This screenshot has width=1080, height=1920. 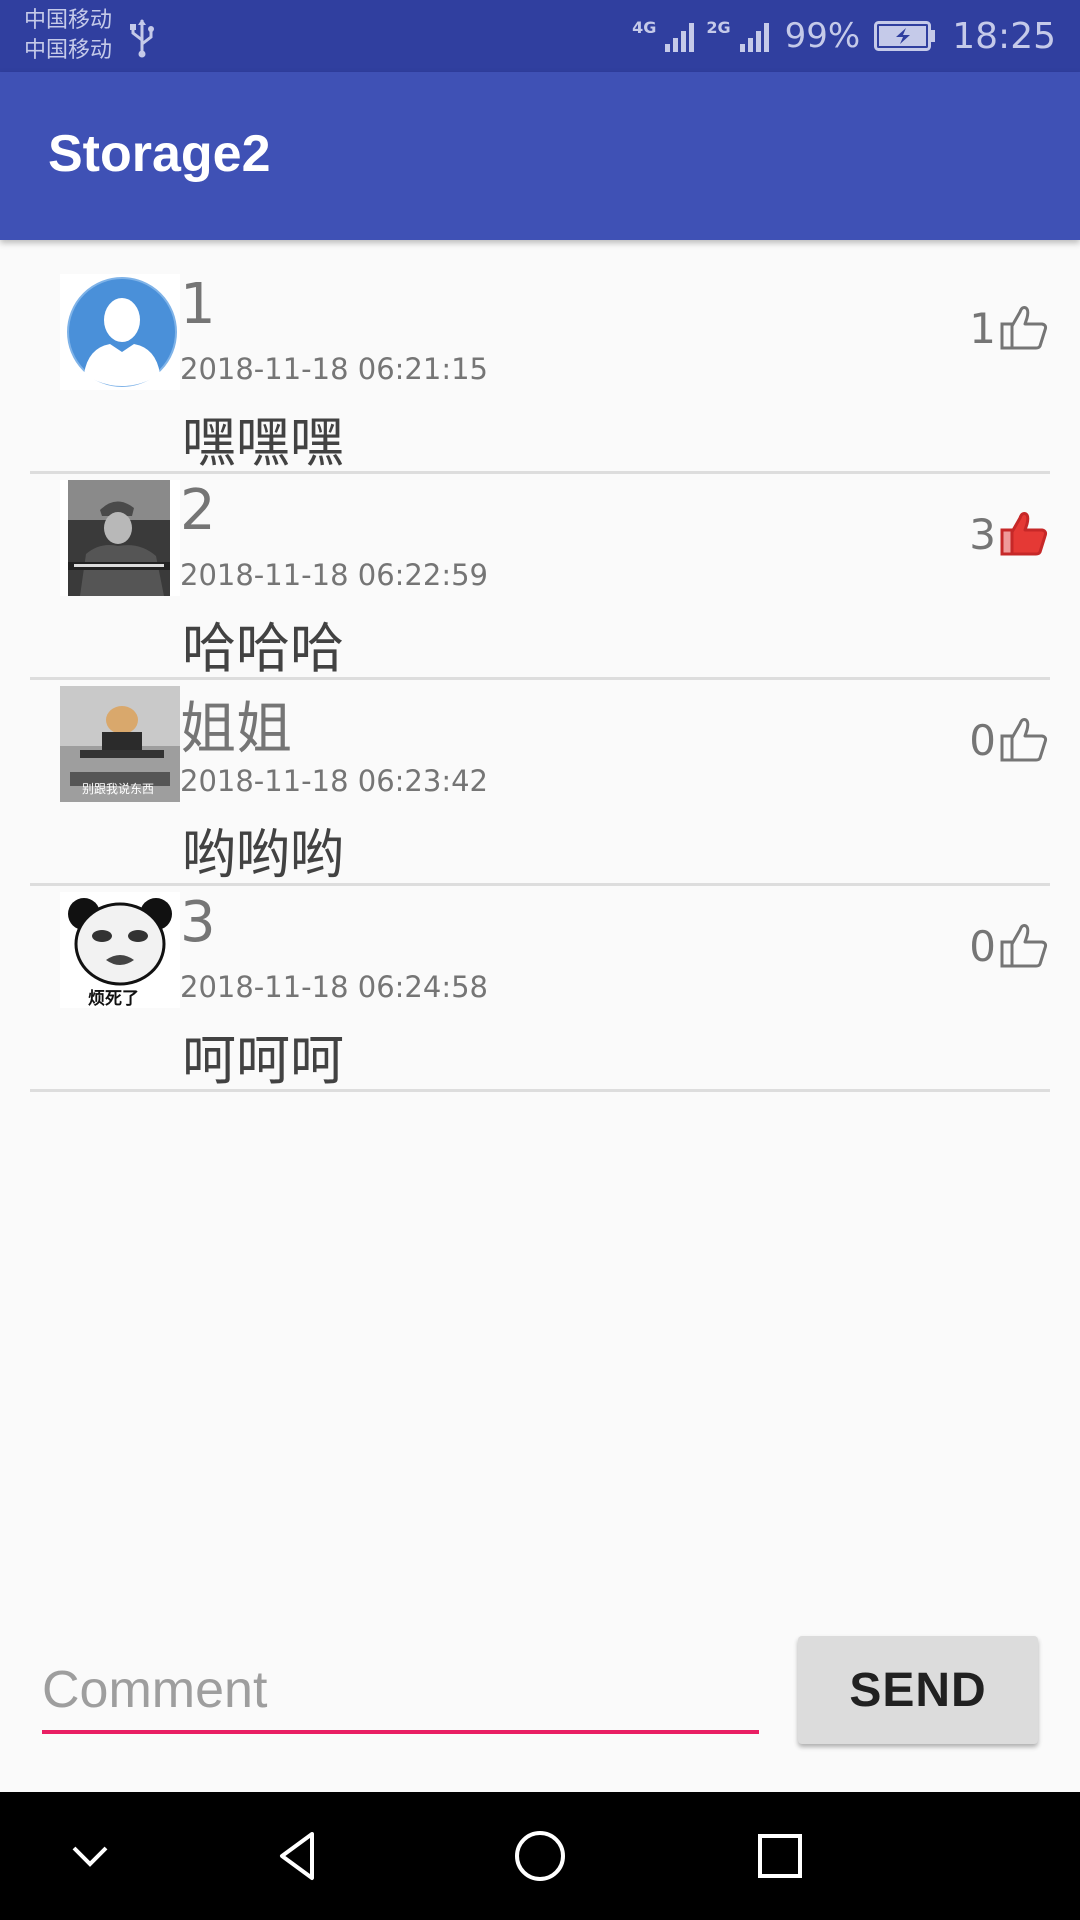 I want to click on network-type-1: 4G, so click(x=644, y=27).